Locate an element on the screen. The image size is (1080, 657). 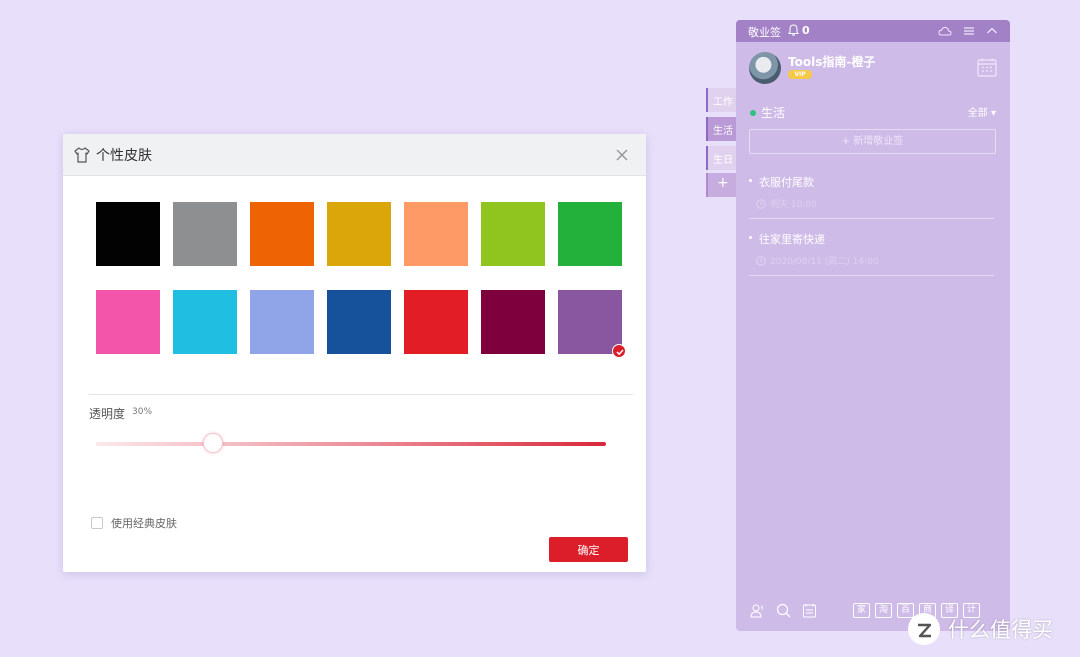
add-tab-button: + is located at coordinates (721, 185).